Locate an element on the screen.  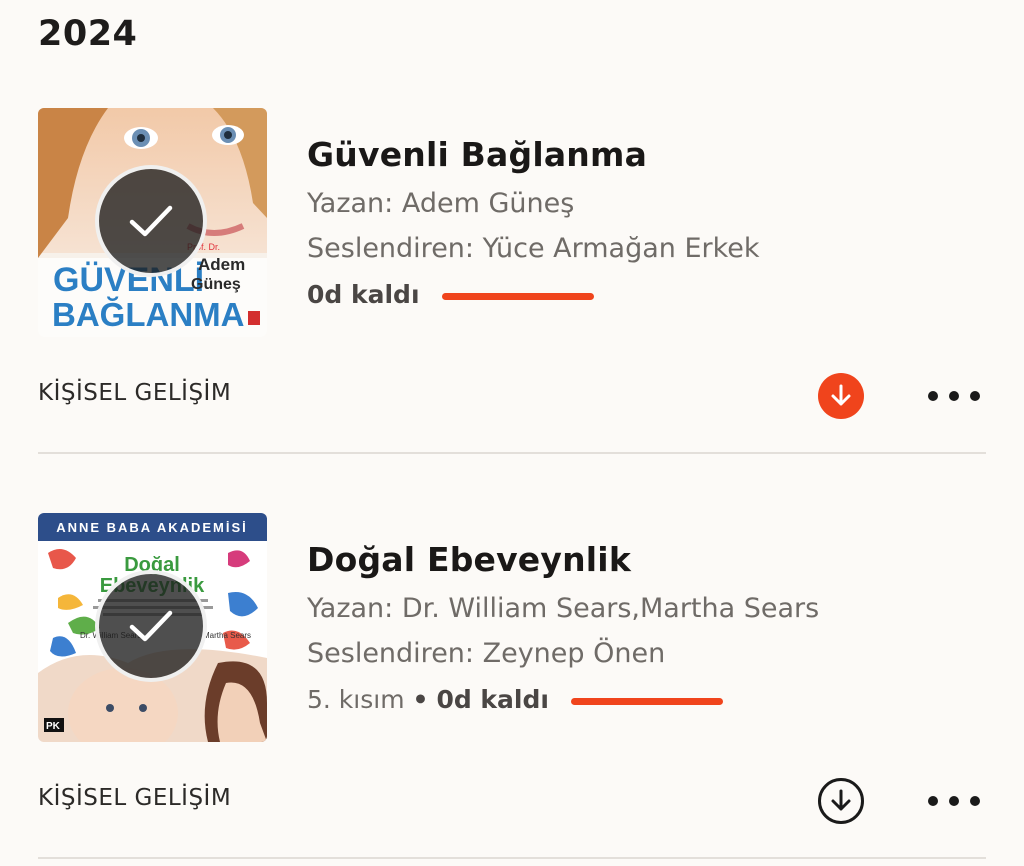
book-progress: 5. kısım • 0d kaldı is located at coordinates (515, 699).